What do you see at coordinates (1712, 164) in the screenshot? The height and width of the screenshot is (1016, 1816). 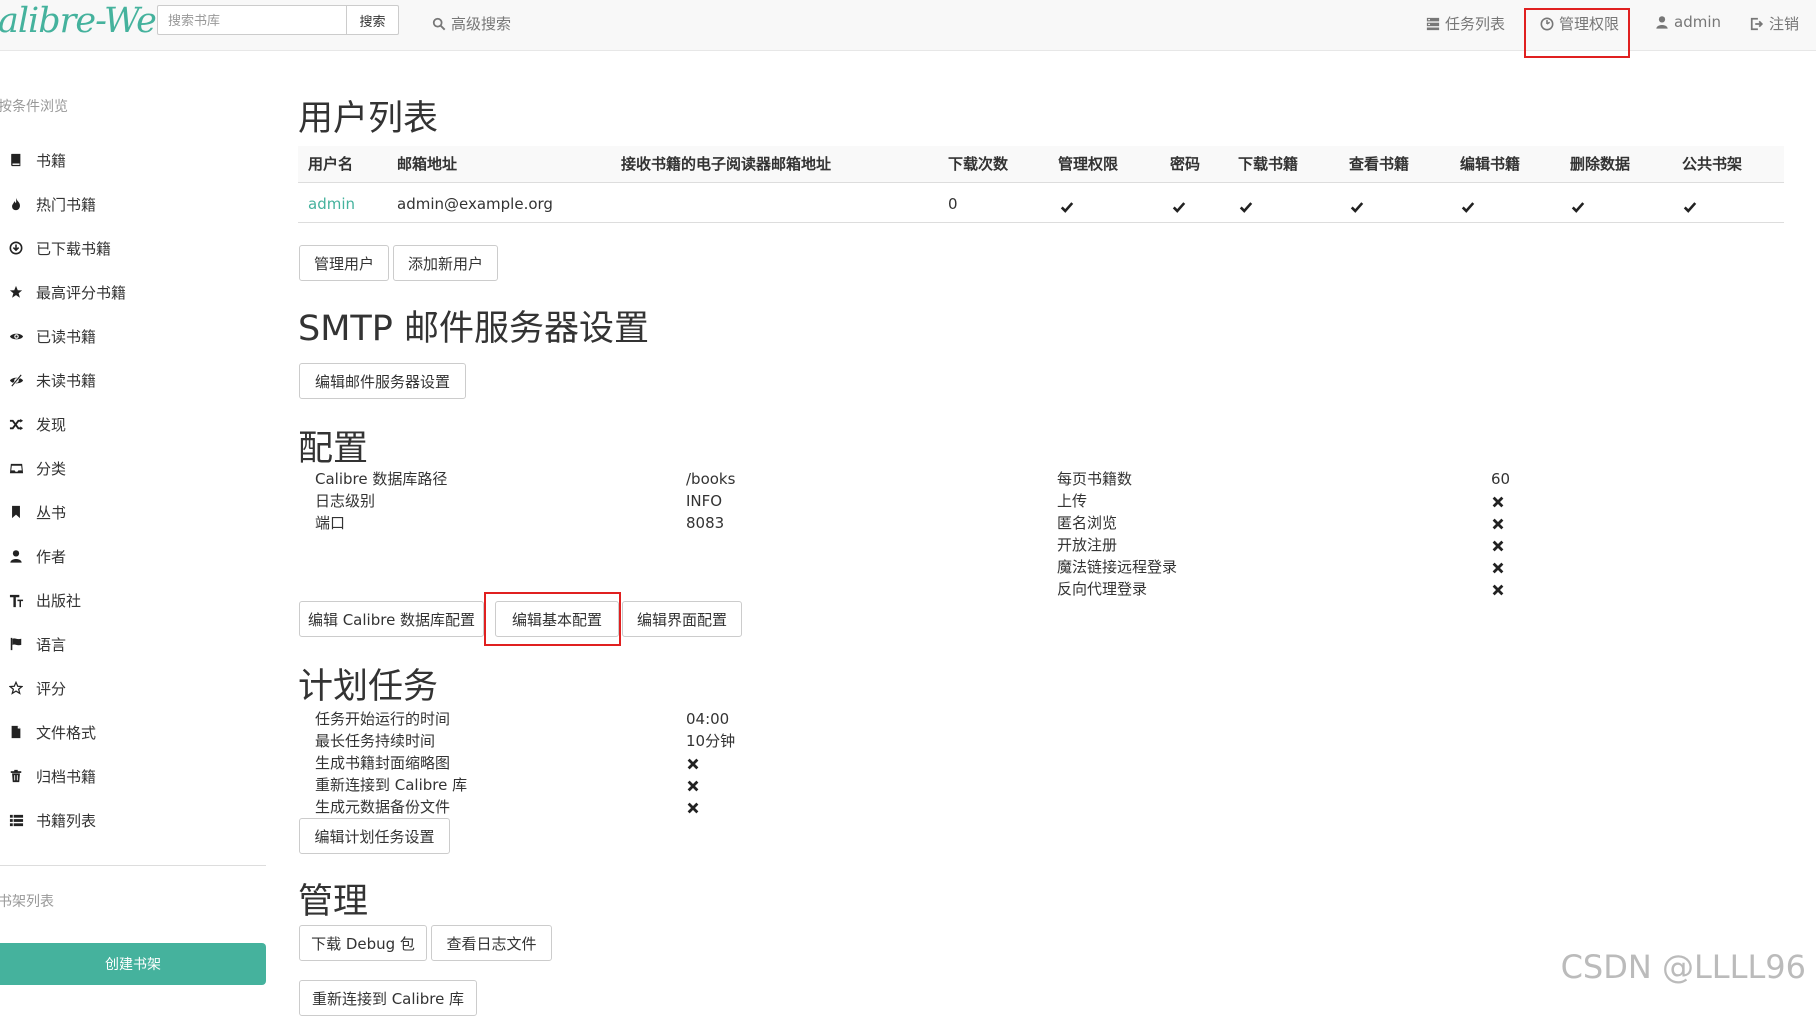 I see `col-public-shelf: 公共书架` at bounding box center [1712, 164].